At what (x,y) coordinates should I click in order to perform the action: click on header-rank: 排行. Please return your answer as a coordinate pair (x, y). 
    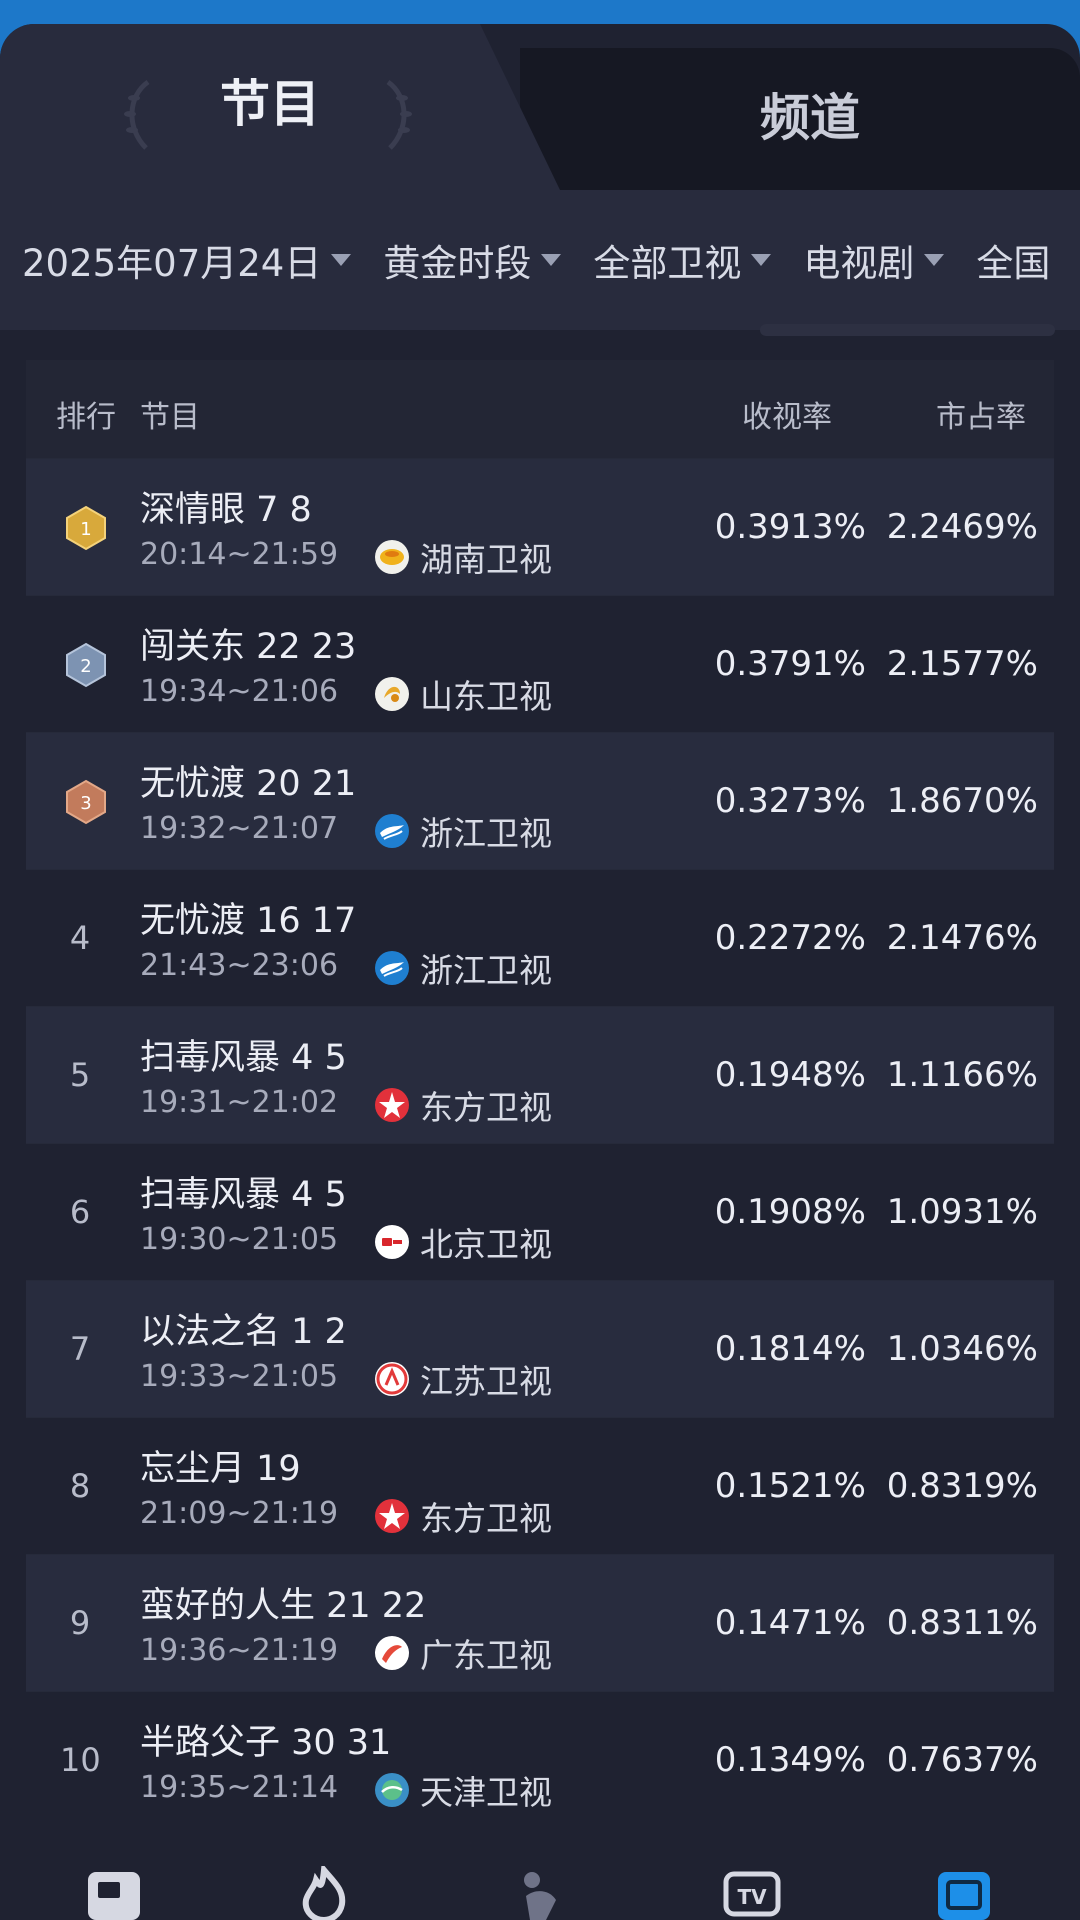
    Looking at the image, I should click on (86, 414).